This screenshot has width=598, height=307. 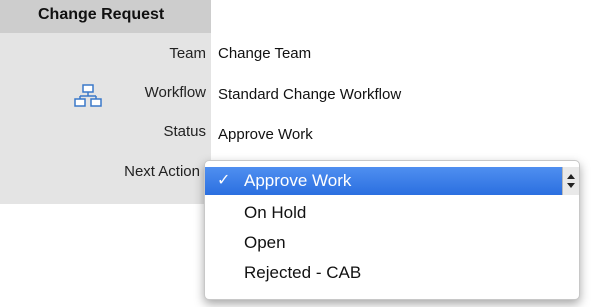 I want to click on select-stepper-icon, so click(x=570, y=181).